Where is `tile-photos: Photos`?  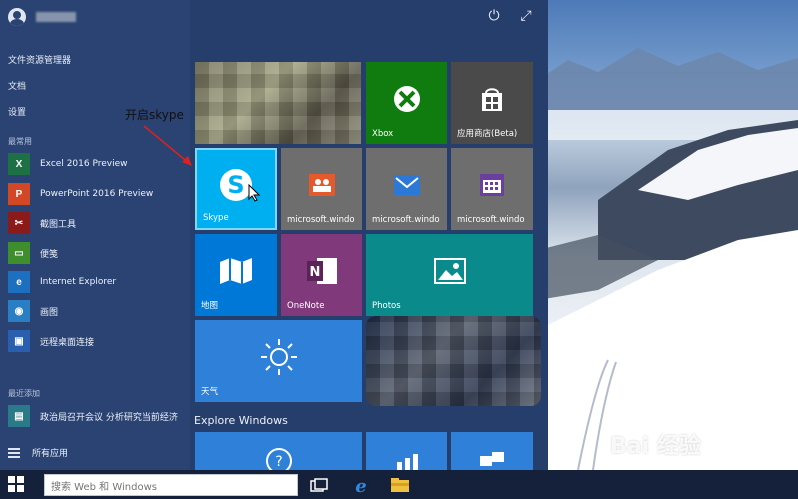 tile-photos: Photos is located at coordinates (449, 275).